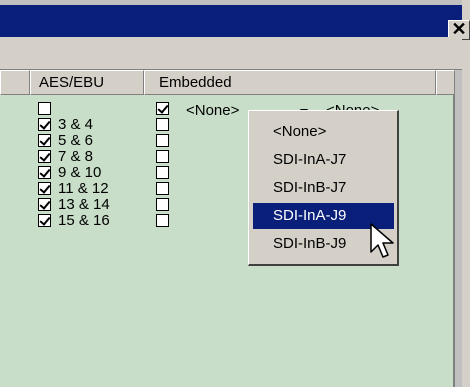 The height and width of the screenshot is (387, 470). I want to click on aes-ebu-pair-label: 13 & 14, so click(84, 204).